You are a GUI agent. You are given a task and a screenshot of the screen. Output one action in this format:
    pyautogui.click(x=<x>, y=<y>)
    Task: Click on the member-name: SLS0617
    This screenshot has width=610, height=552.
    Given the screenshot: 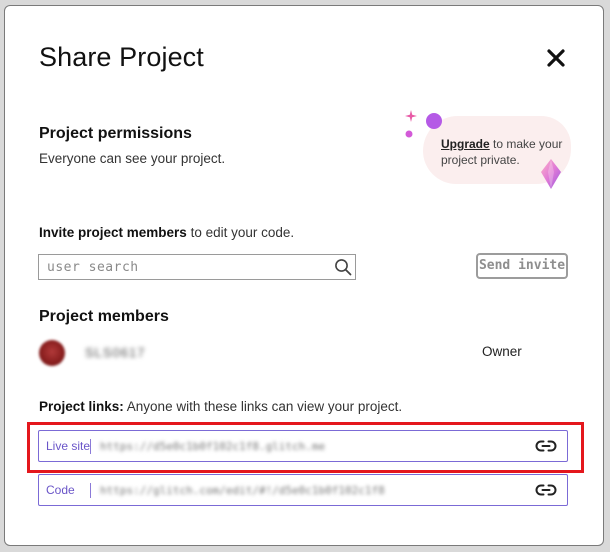 What is the action you would take?
    pyautogui.click(x=115, y=352)
    